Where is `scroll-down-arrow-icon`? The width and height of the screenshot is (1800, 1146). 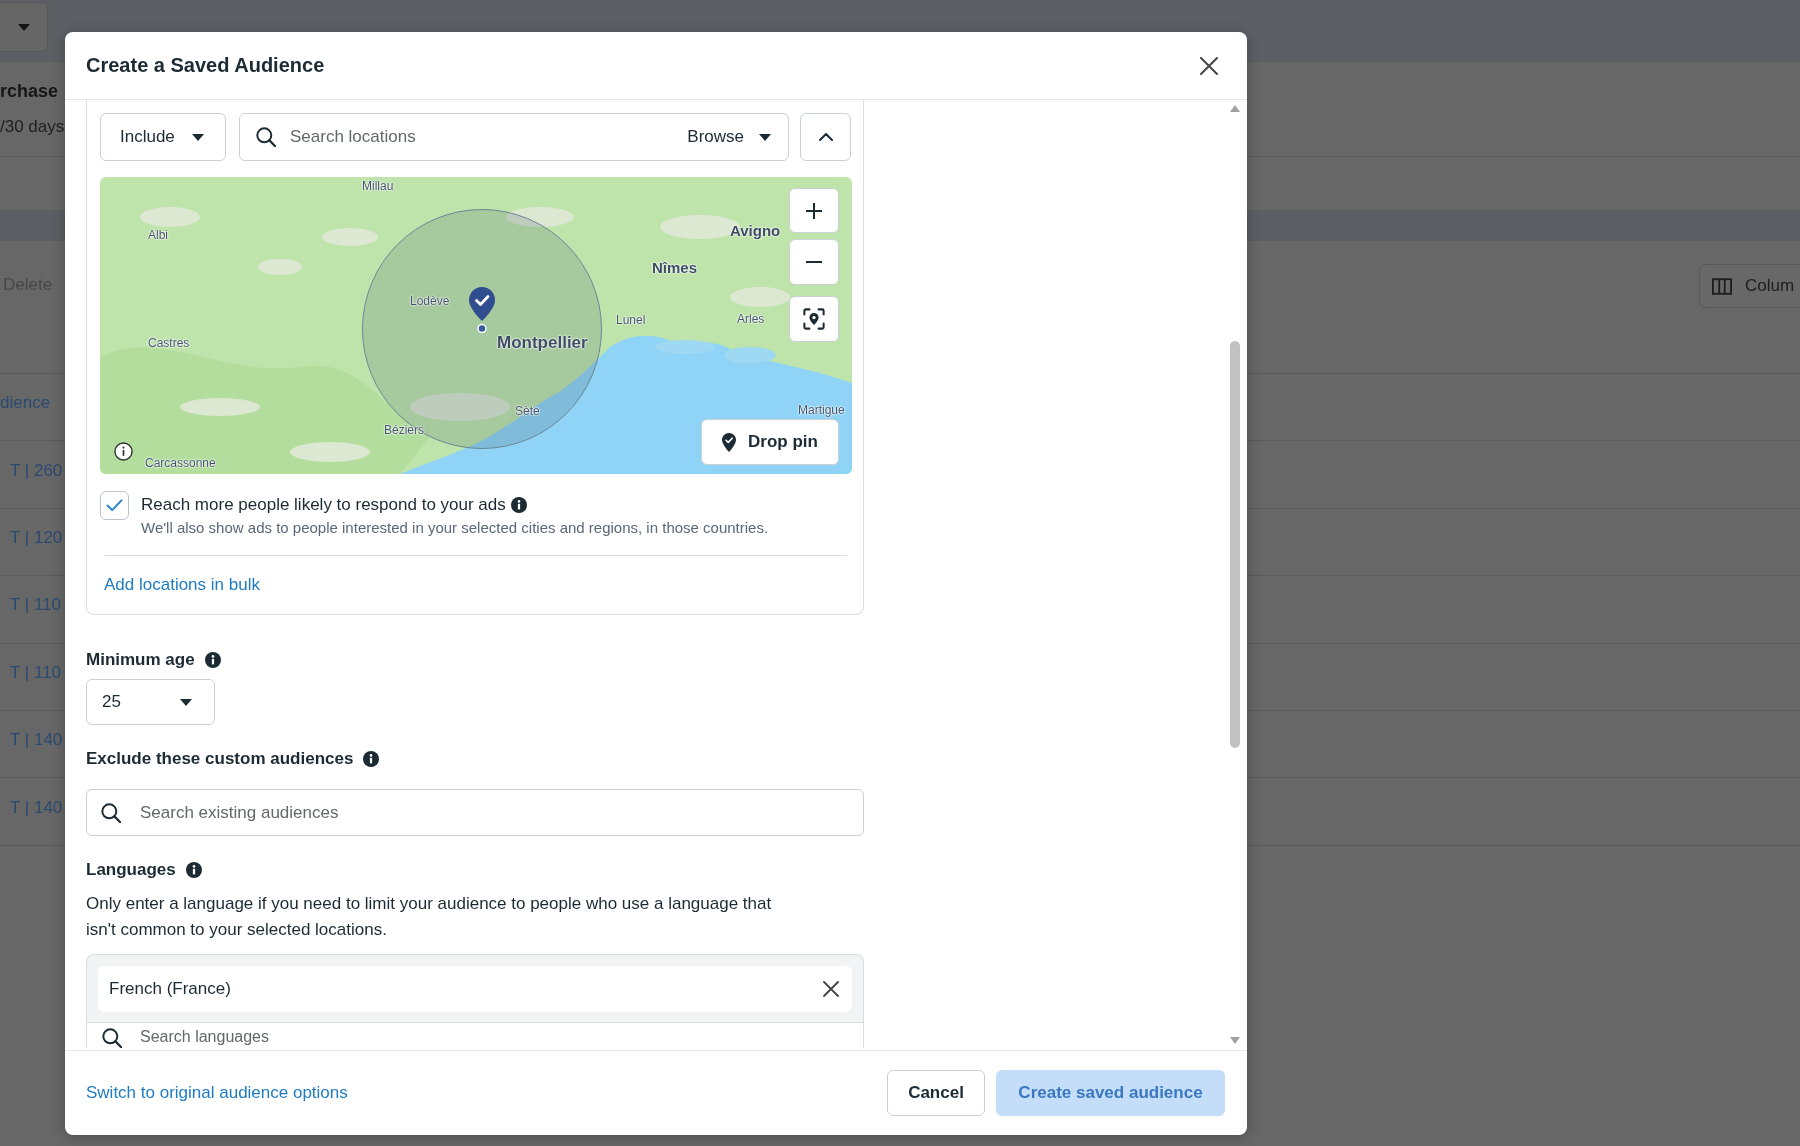
scroll-down-arrow-icon is located at coordinates (1235, 1040).